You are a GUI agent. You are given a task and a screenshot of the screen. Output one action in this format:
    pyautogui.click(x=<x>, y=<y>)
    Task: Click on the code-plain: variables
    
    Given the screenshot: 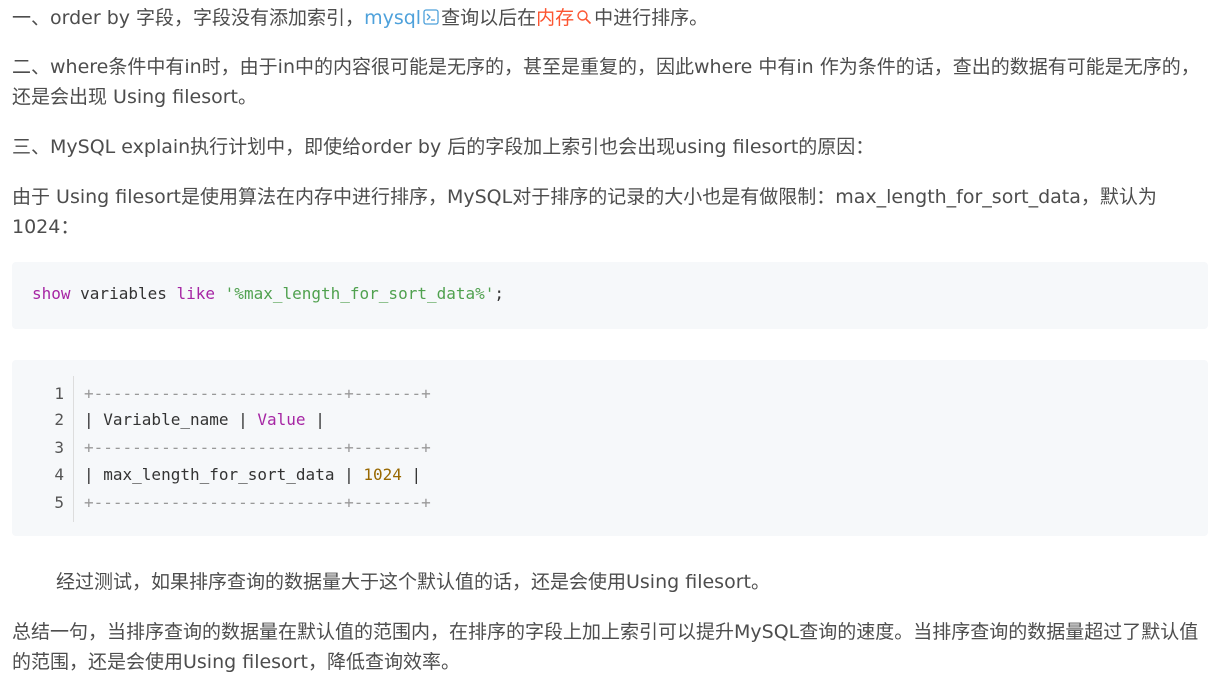 What is the action you would take?
    pyautogui.click(x=123, y=293)
    